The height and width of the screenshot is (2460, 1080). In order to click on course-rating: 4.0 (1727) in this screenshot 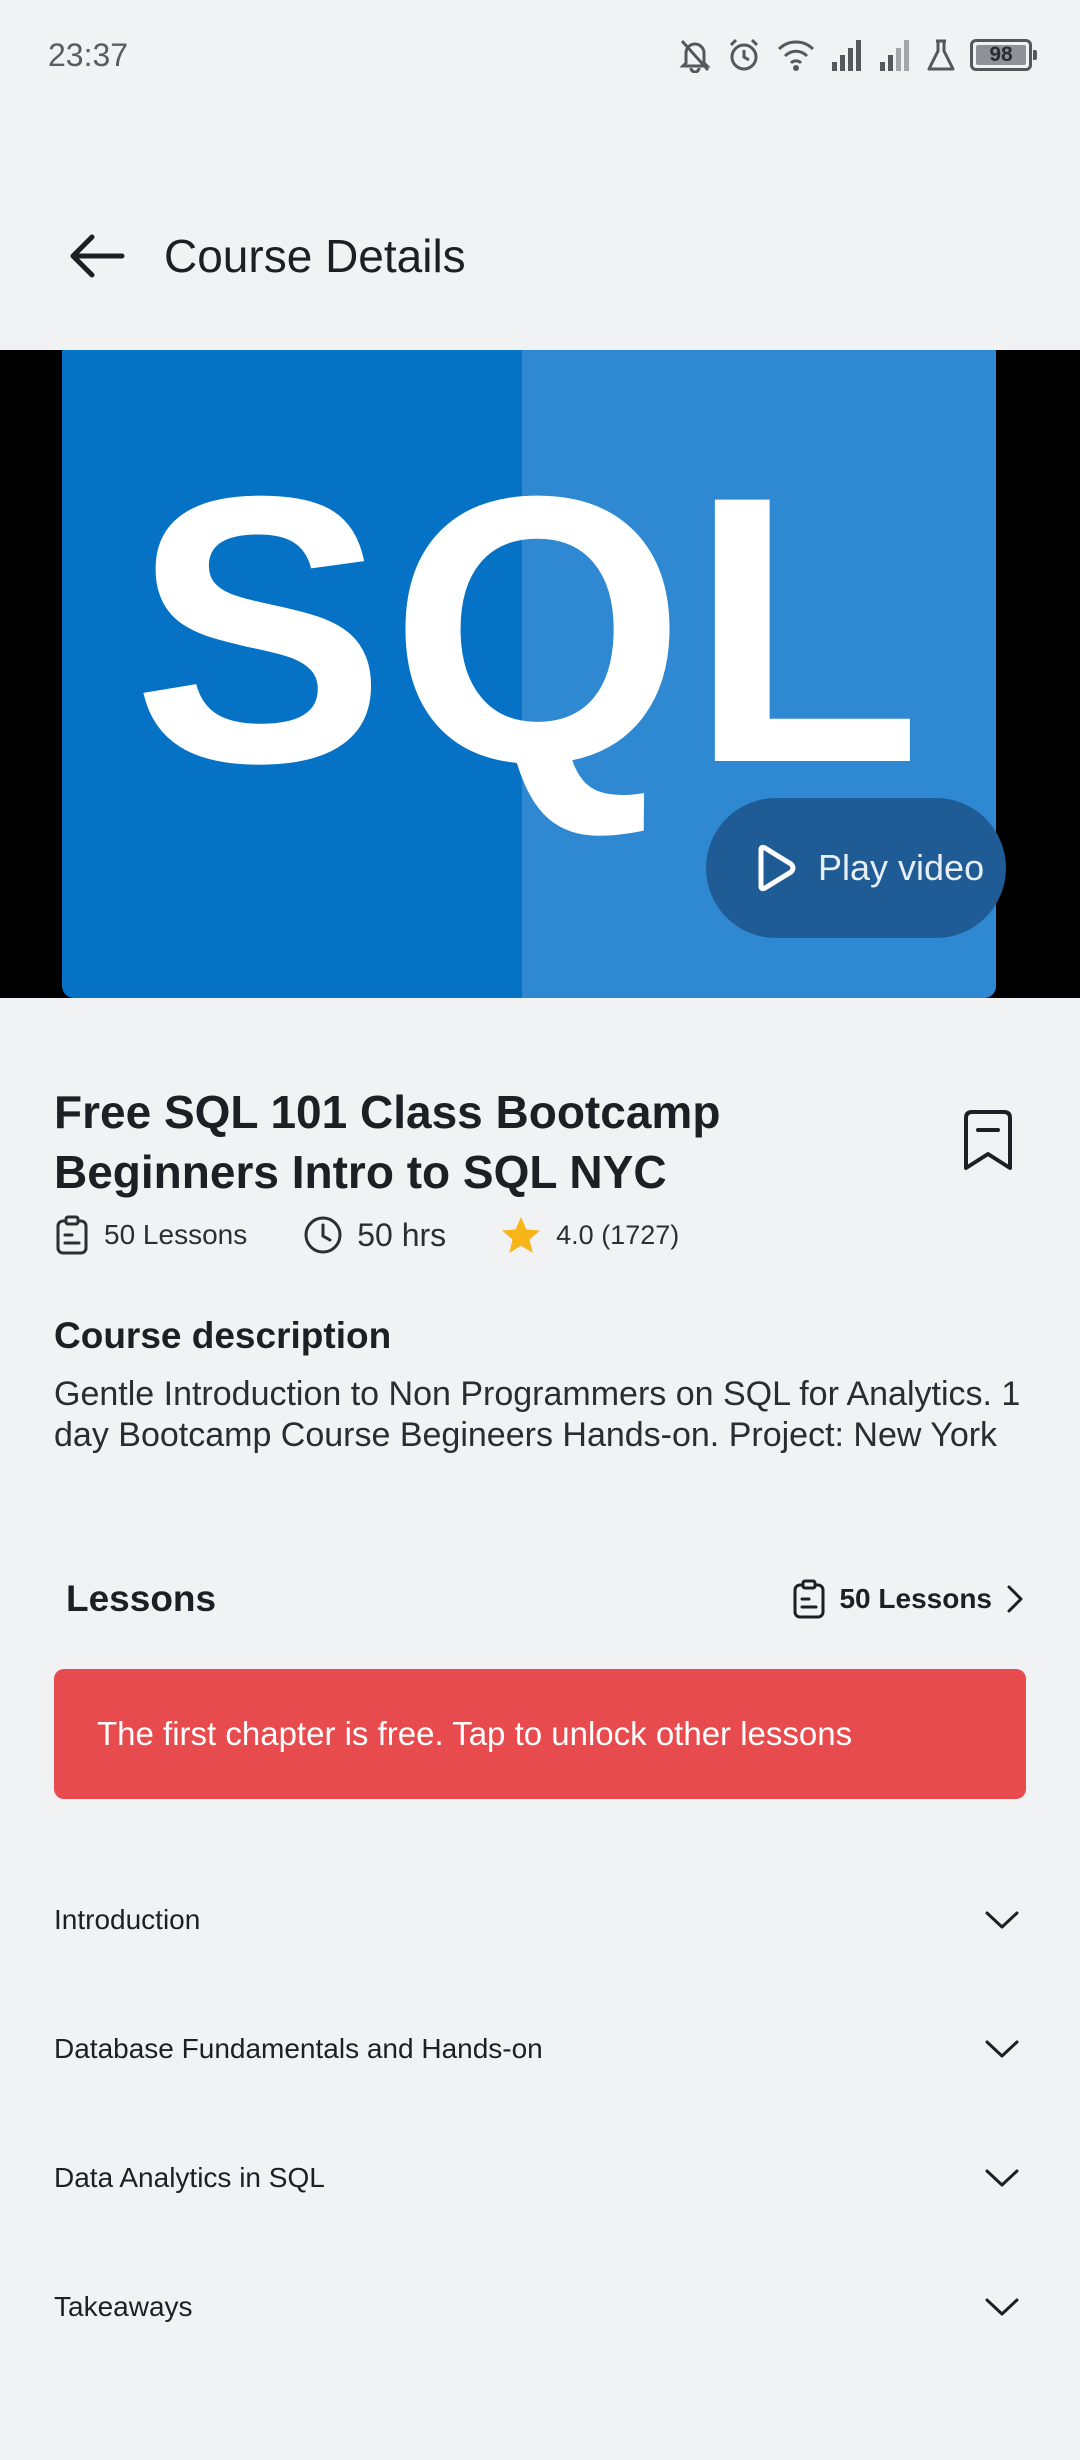, I will do `click(589, 1235)`.